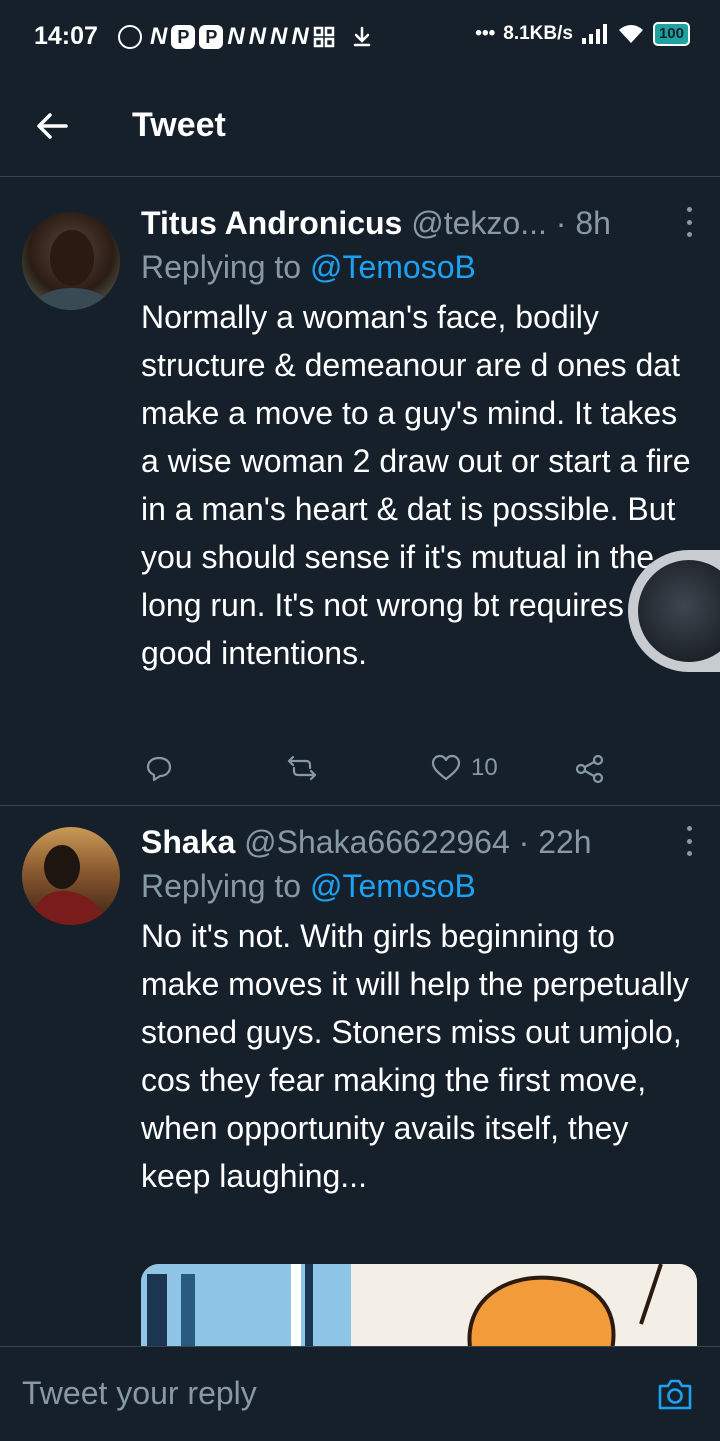 This screenshot has height=1441, width=720. What do you see at coordinates (484, 767) in the screenshot?
I see `like-count: 10` at bounding box center [484, 767].